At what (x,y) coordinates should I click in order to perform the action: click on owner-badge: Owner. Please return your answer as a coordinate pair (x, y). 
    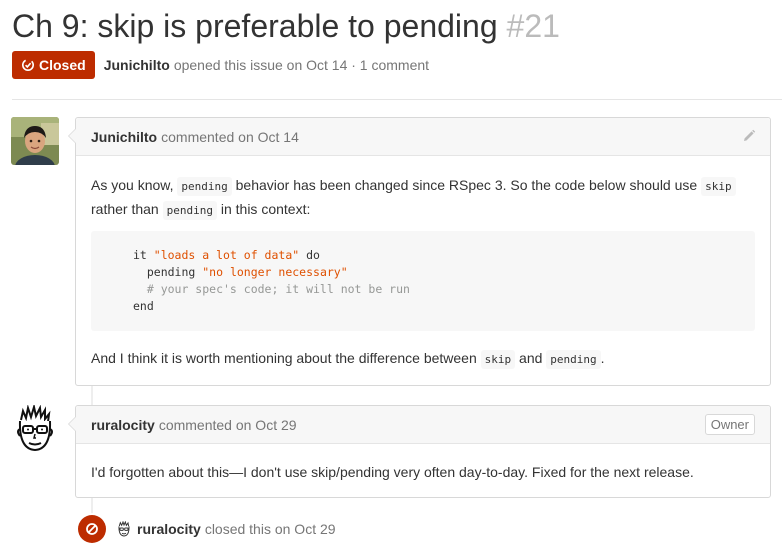
    Looking at the image, I should click on (729, 424).